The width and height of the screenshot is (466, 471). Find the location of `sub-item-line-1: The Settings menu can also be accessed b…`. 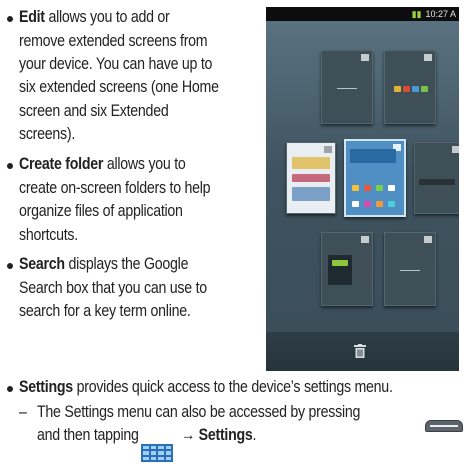

sub-item-line-1: The Settings menu can also be accessed b… is located at coordinates (199, 412).